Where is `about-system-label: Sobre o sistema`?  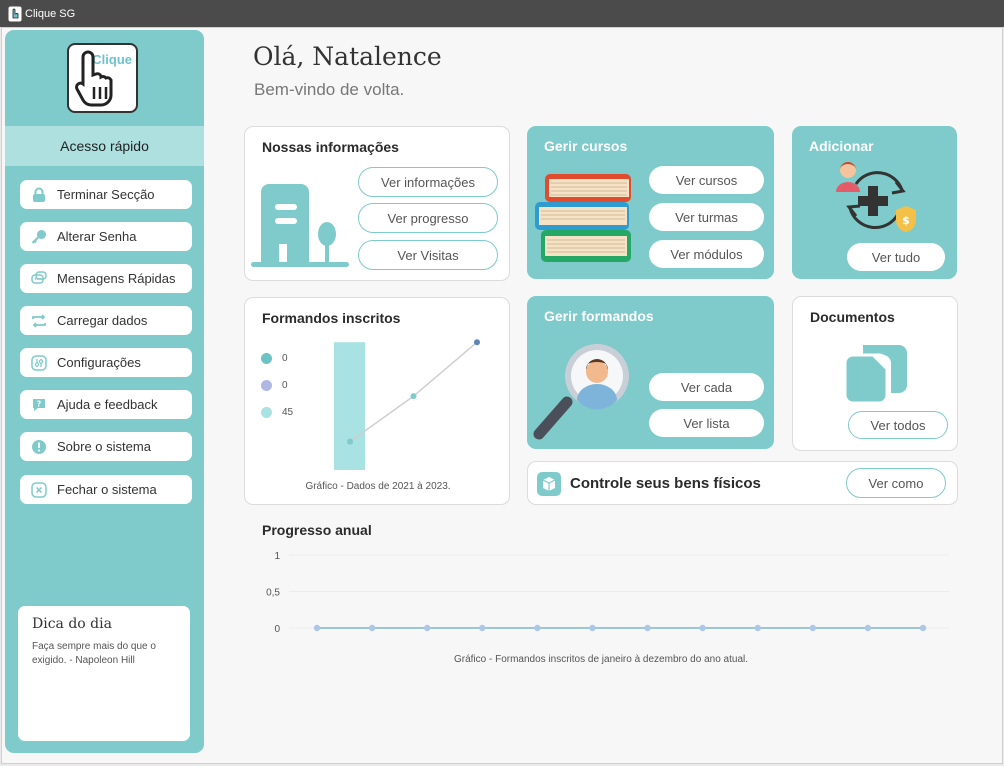 about-system-label: Sobre o sistema is located at coordinates (104, 446).